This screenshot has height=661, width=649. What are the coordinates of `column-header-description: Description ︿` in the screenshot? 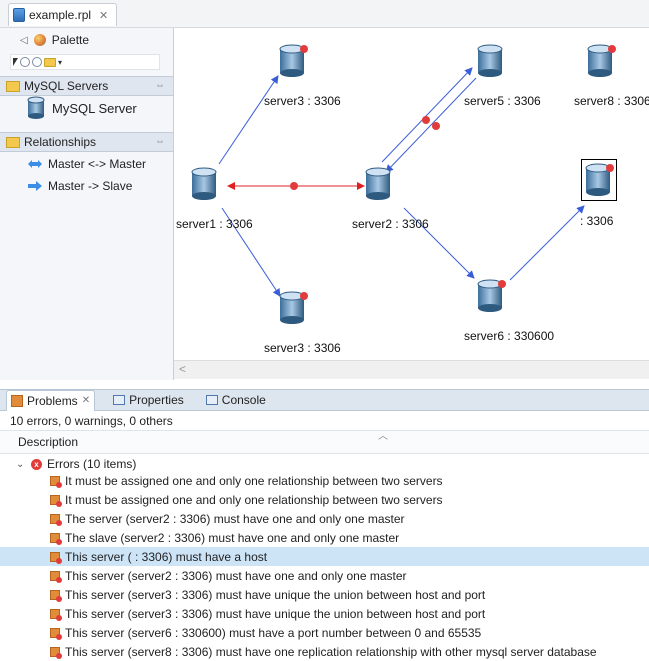 It's located at (324, 442).